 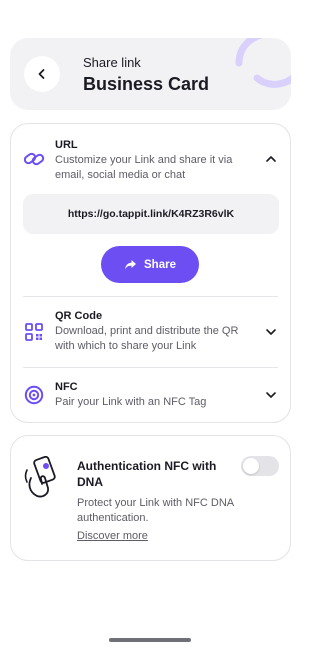 What do you see at coordinates (79, 316) in the screenshot?
I see `qr-section-title: QR Code` at bounding box center [79, 316].